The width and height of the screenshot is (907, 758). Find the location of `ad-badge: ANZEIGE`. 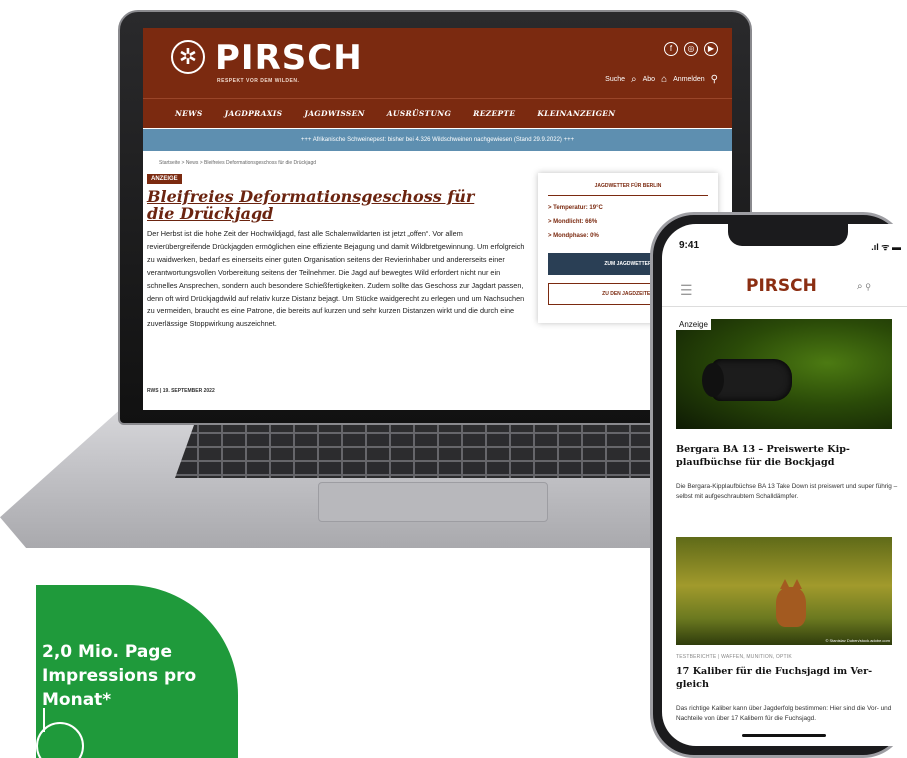

ad-badge: ANZEIGE is located at coordinates (164, 179).